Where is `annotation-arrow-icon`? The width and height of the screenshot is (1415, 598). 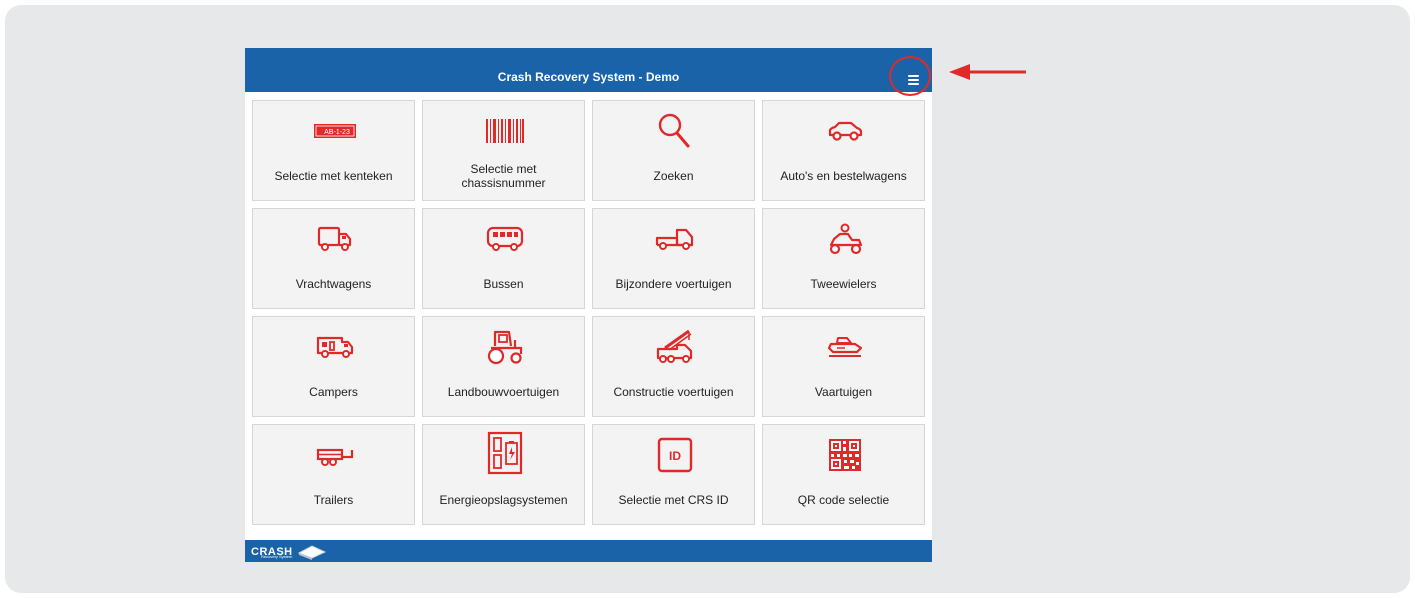
annotation-arrow-icon is located at coordinates (987, 72).